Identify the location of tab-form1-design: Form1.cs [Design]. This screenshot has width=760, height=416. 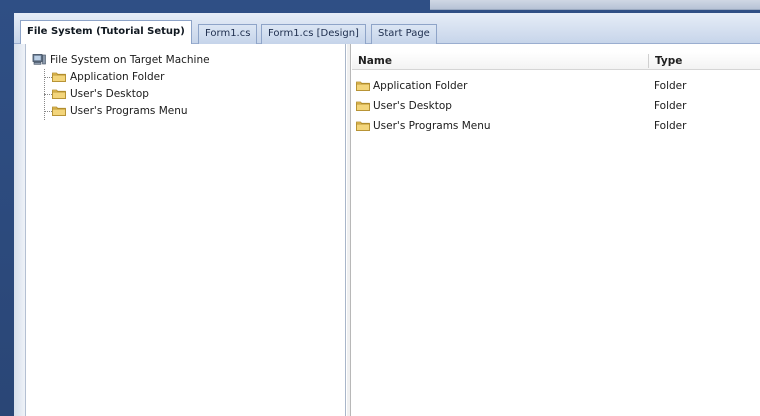
(313, 34).